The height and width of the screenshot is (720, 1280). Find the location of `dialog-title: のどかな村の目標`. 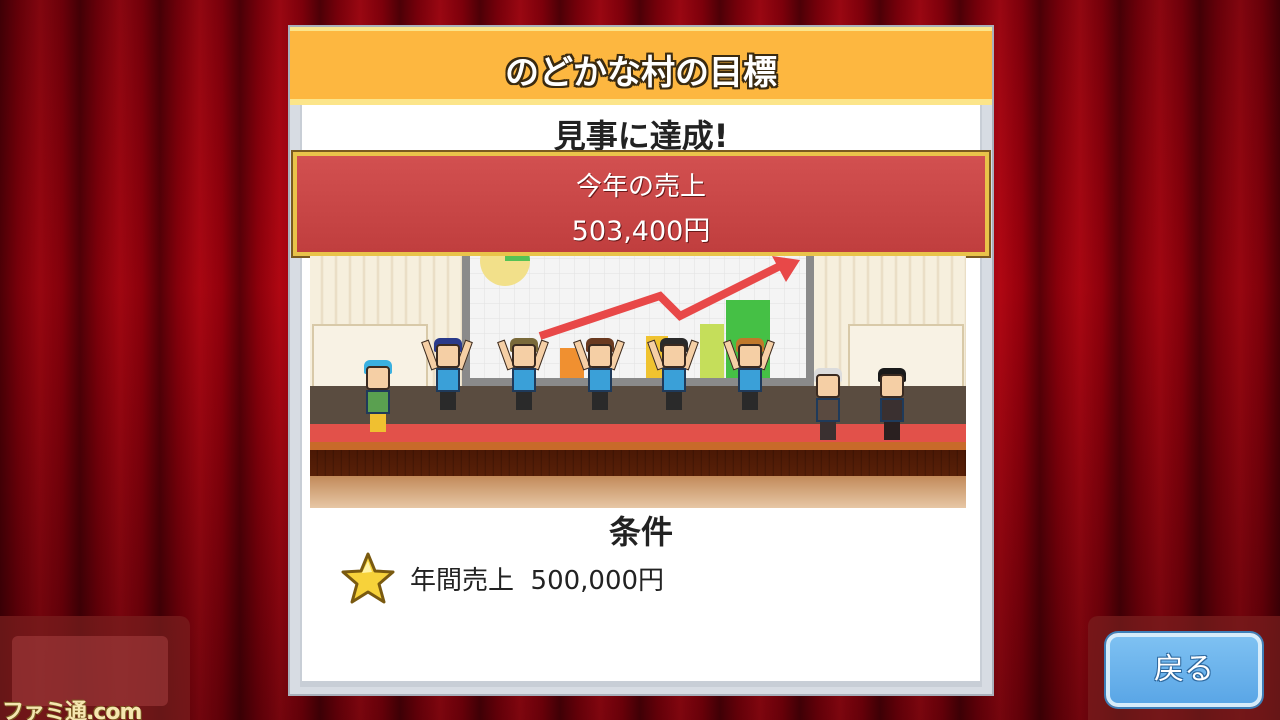

dialog-title: のどかな村の目標 is located at coordinates (641, 73).